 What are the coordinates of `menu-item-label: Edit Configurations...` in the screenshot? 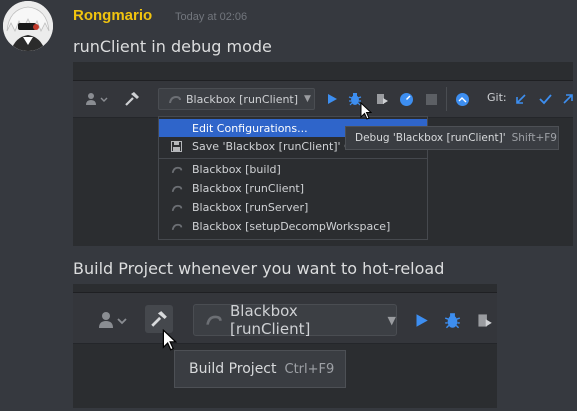 It's located at (250, 128).